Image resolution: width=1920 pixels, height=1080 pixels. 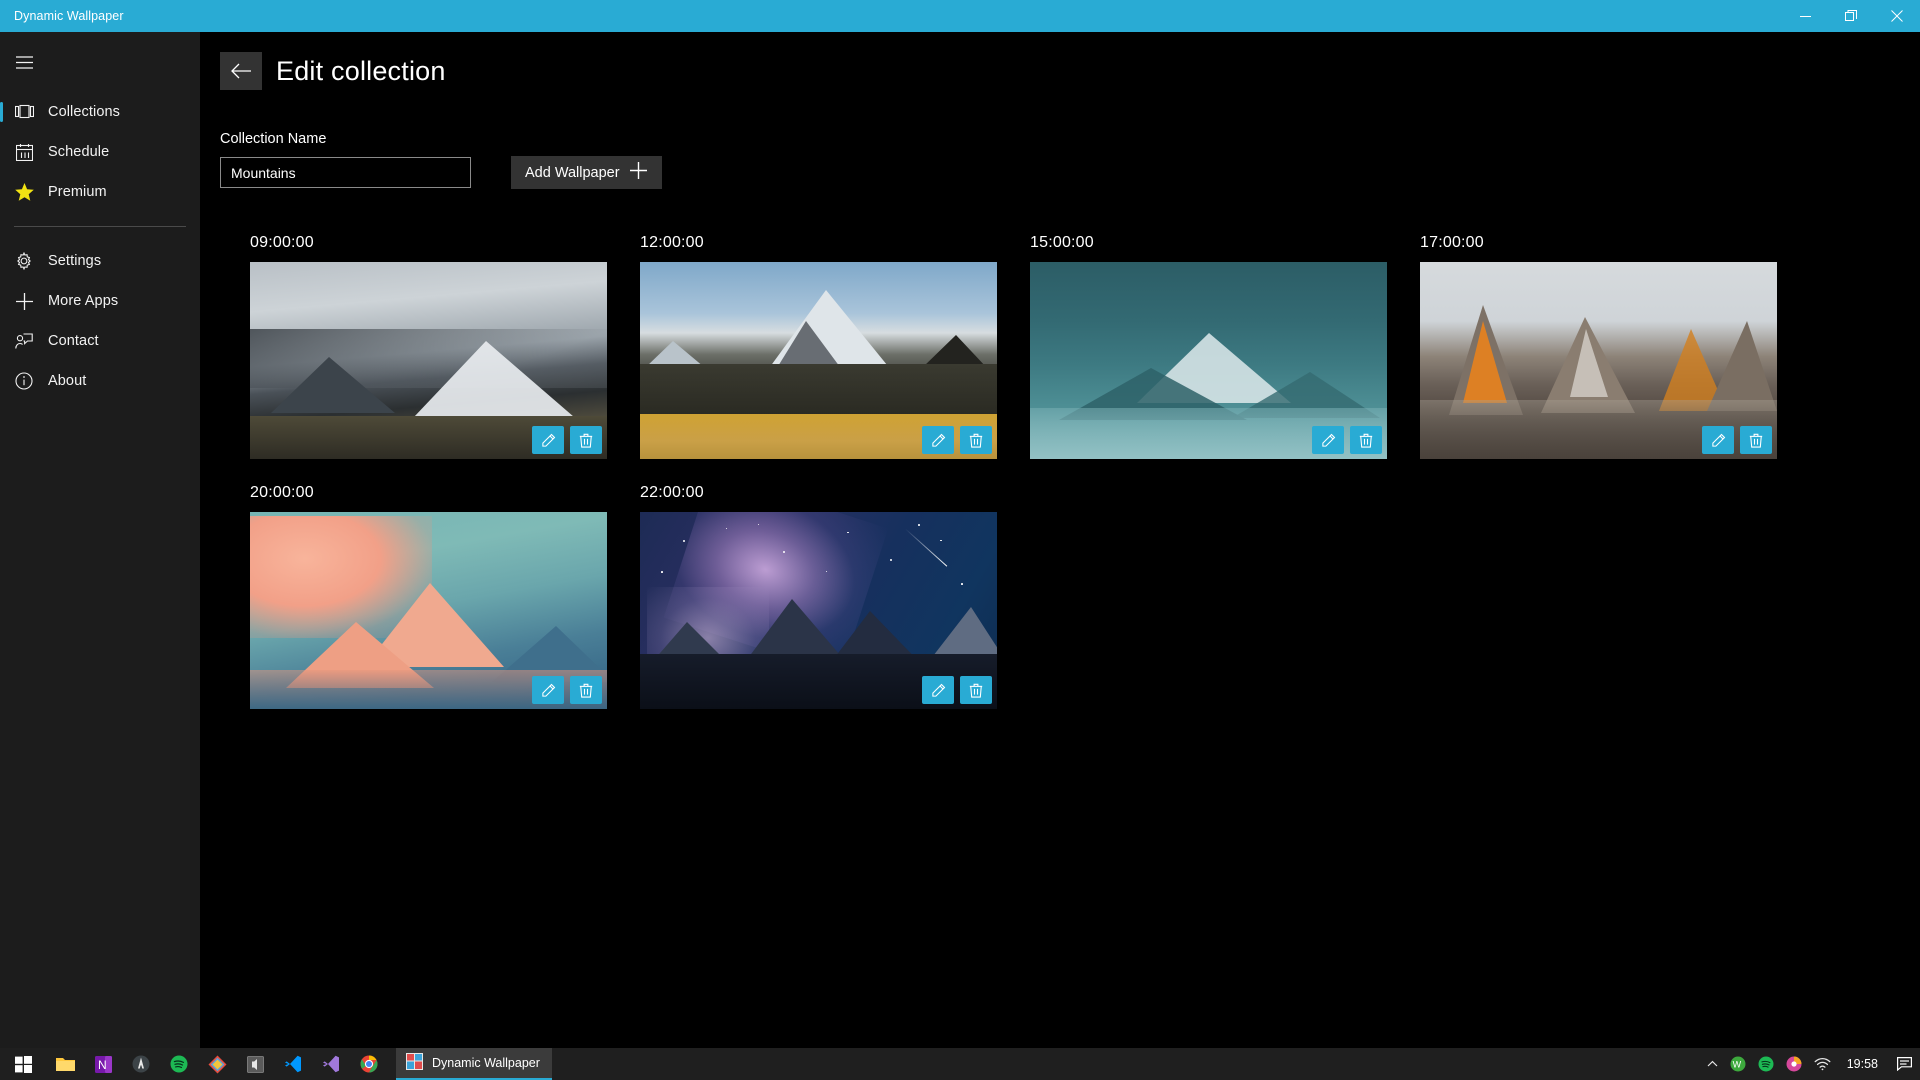 I want to click on poweriso-tray-icon, so click(x=1794, y=1064).